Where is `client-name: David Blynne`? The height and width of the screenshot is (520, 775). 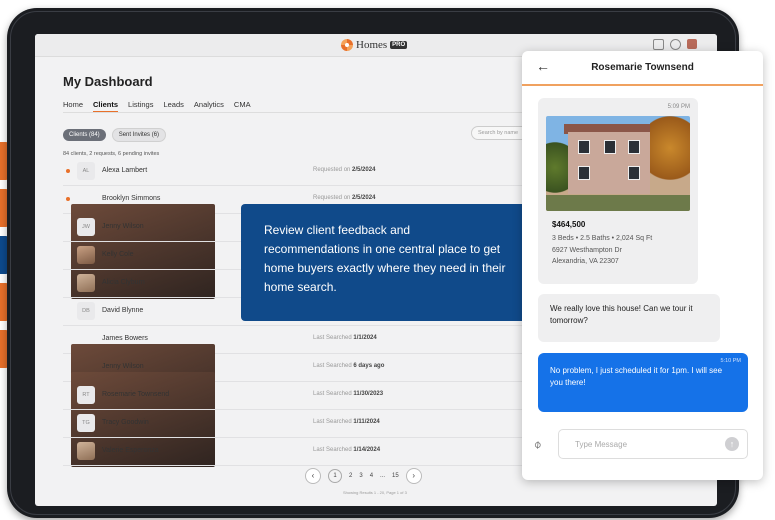 client-name: David Blynne is located at coordinates (122, 310).